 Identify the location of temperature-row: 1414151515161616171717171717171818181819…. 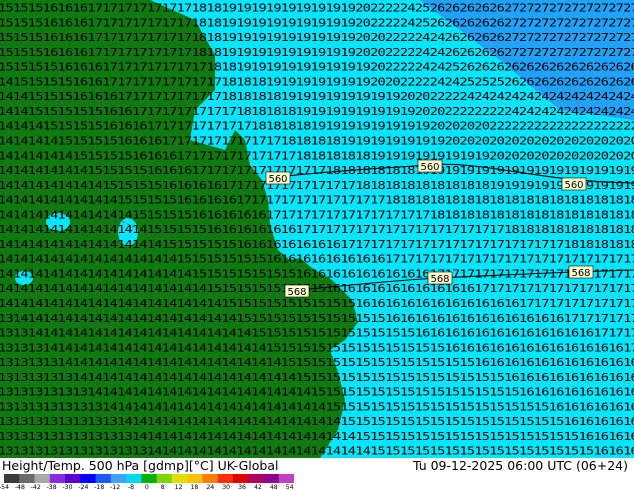
(317, 97).